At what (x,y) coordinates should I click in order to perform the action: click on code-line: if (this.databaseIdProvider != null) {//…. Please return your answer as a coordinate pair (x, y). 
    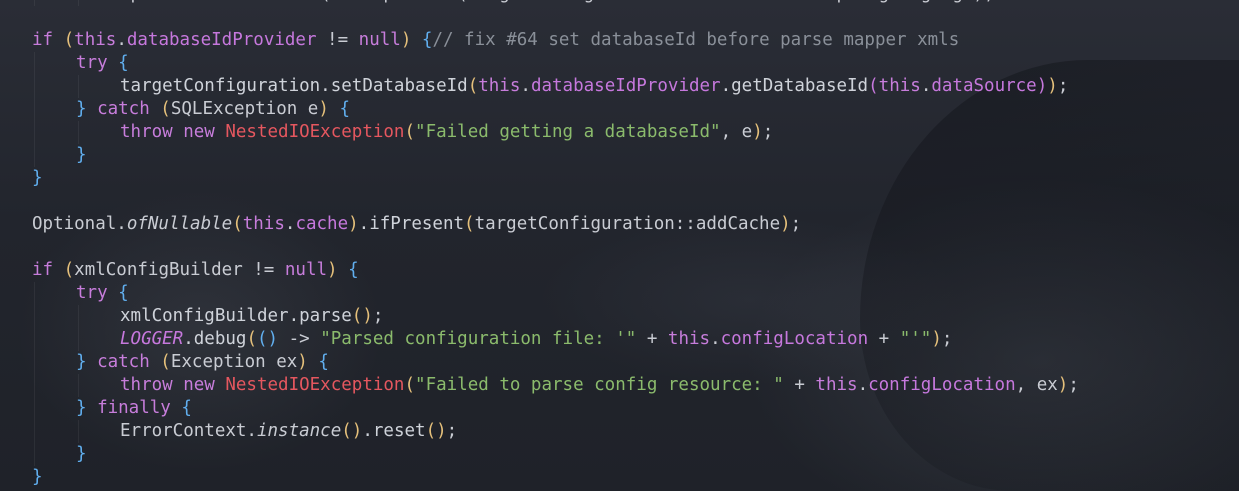
    Looking at the image, I should click on (619, 40).